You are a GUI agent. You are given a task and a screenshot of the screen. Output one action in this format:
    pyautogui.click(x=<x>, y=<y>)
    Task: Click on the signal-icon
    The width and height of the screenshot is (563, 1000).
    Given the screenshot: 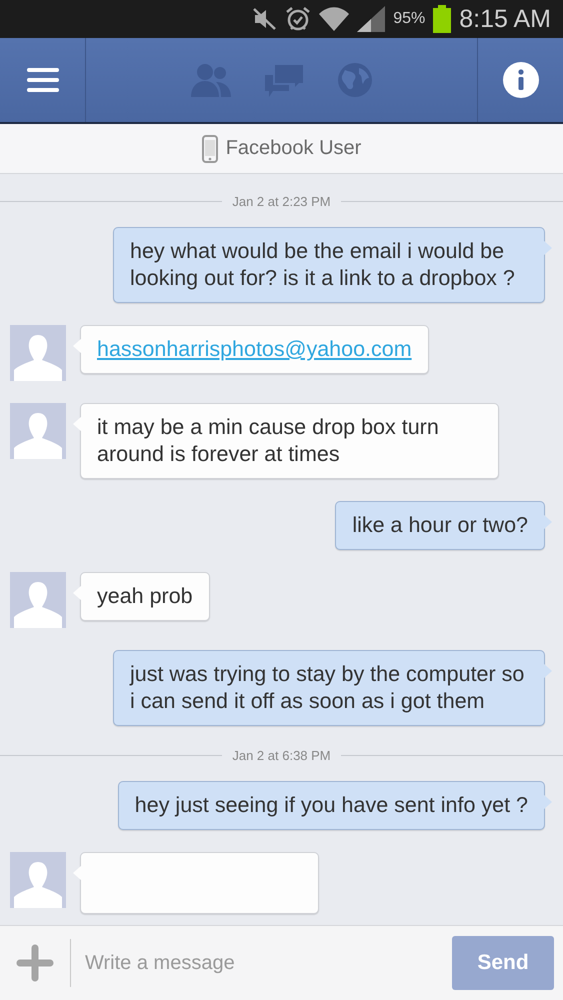 What is the action you would take?
    pyautogui.click(x=371, y=19)
    